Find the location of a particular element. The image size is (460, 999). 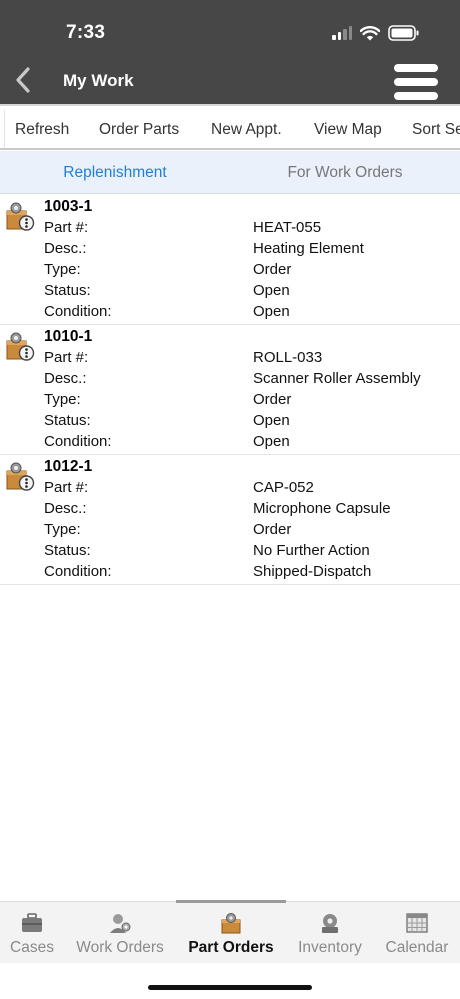

new-appt-button: New Appt. is located at coordinates (246, 130).